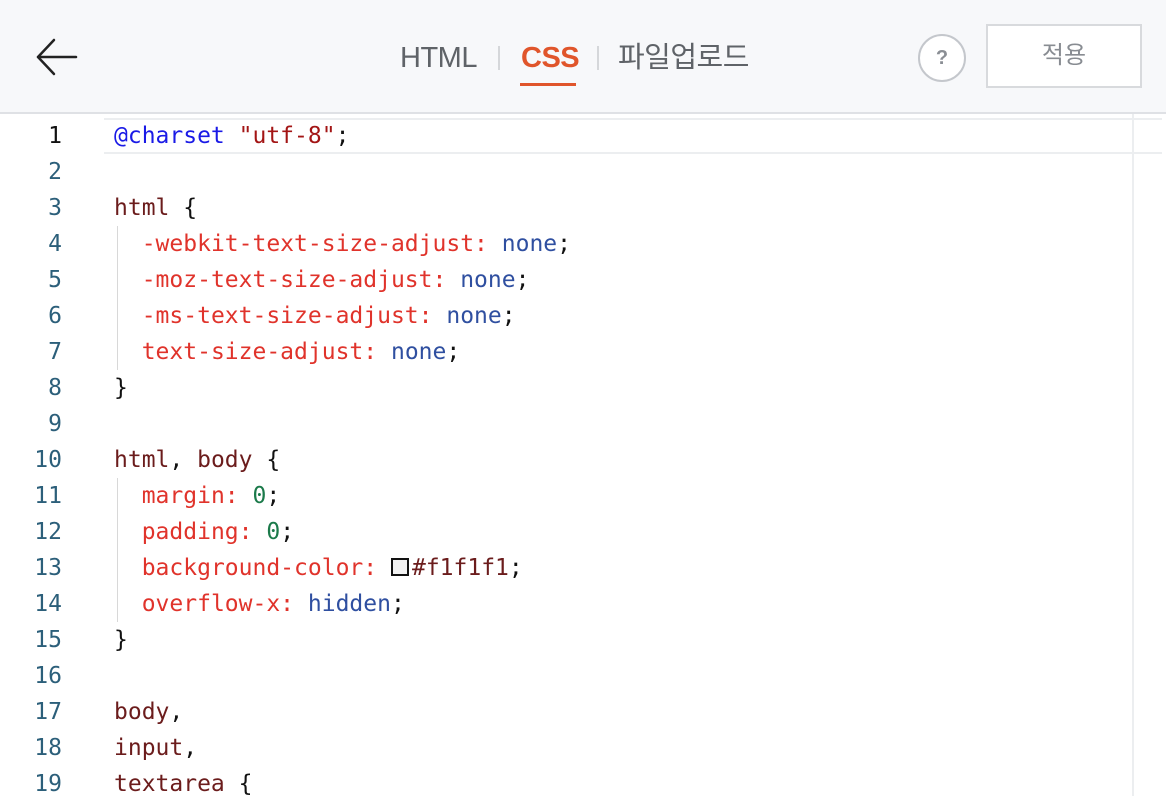 Image resolution: width=1166 pixels, height=796 pixels. What do you see at coordinates (197, 532) in the screenshot?
I see `code-token: padding:` at bounding box center [197, 532].